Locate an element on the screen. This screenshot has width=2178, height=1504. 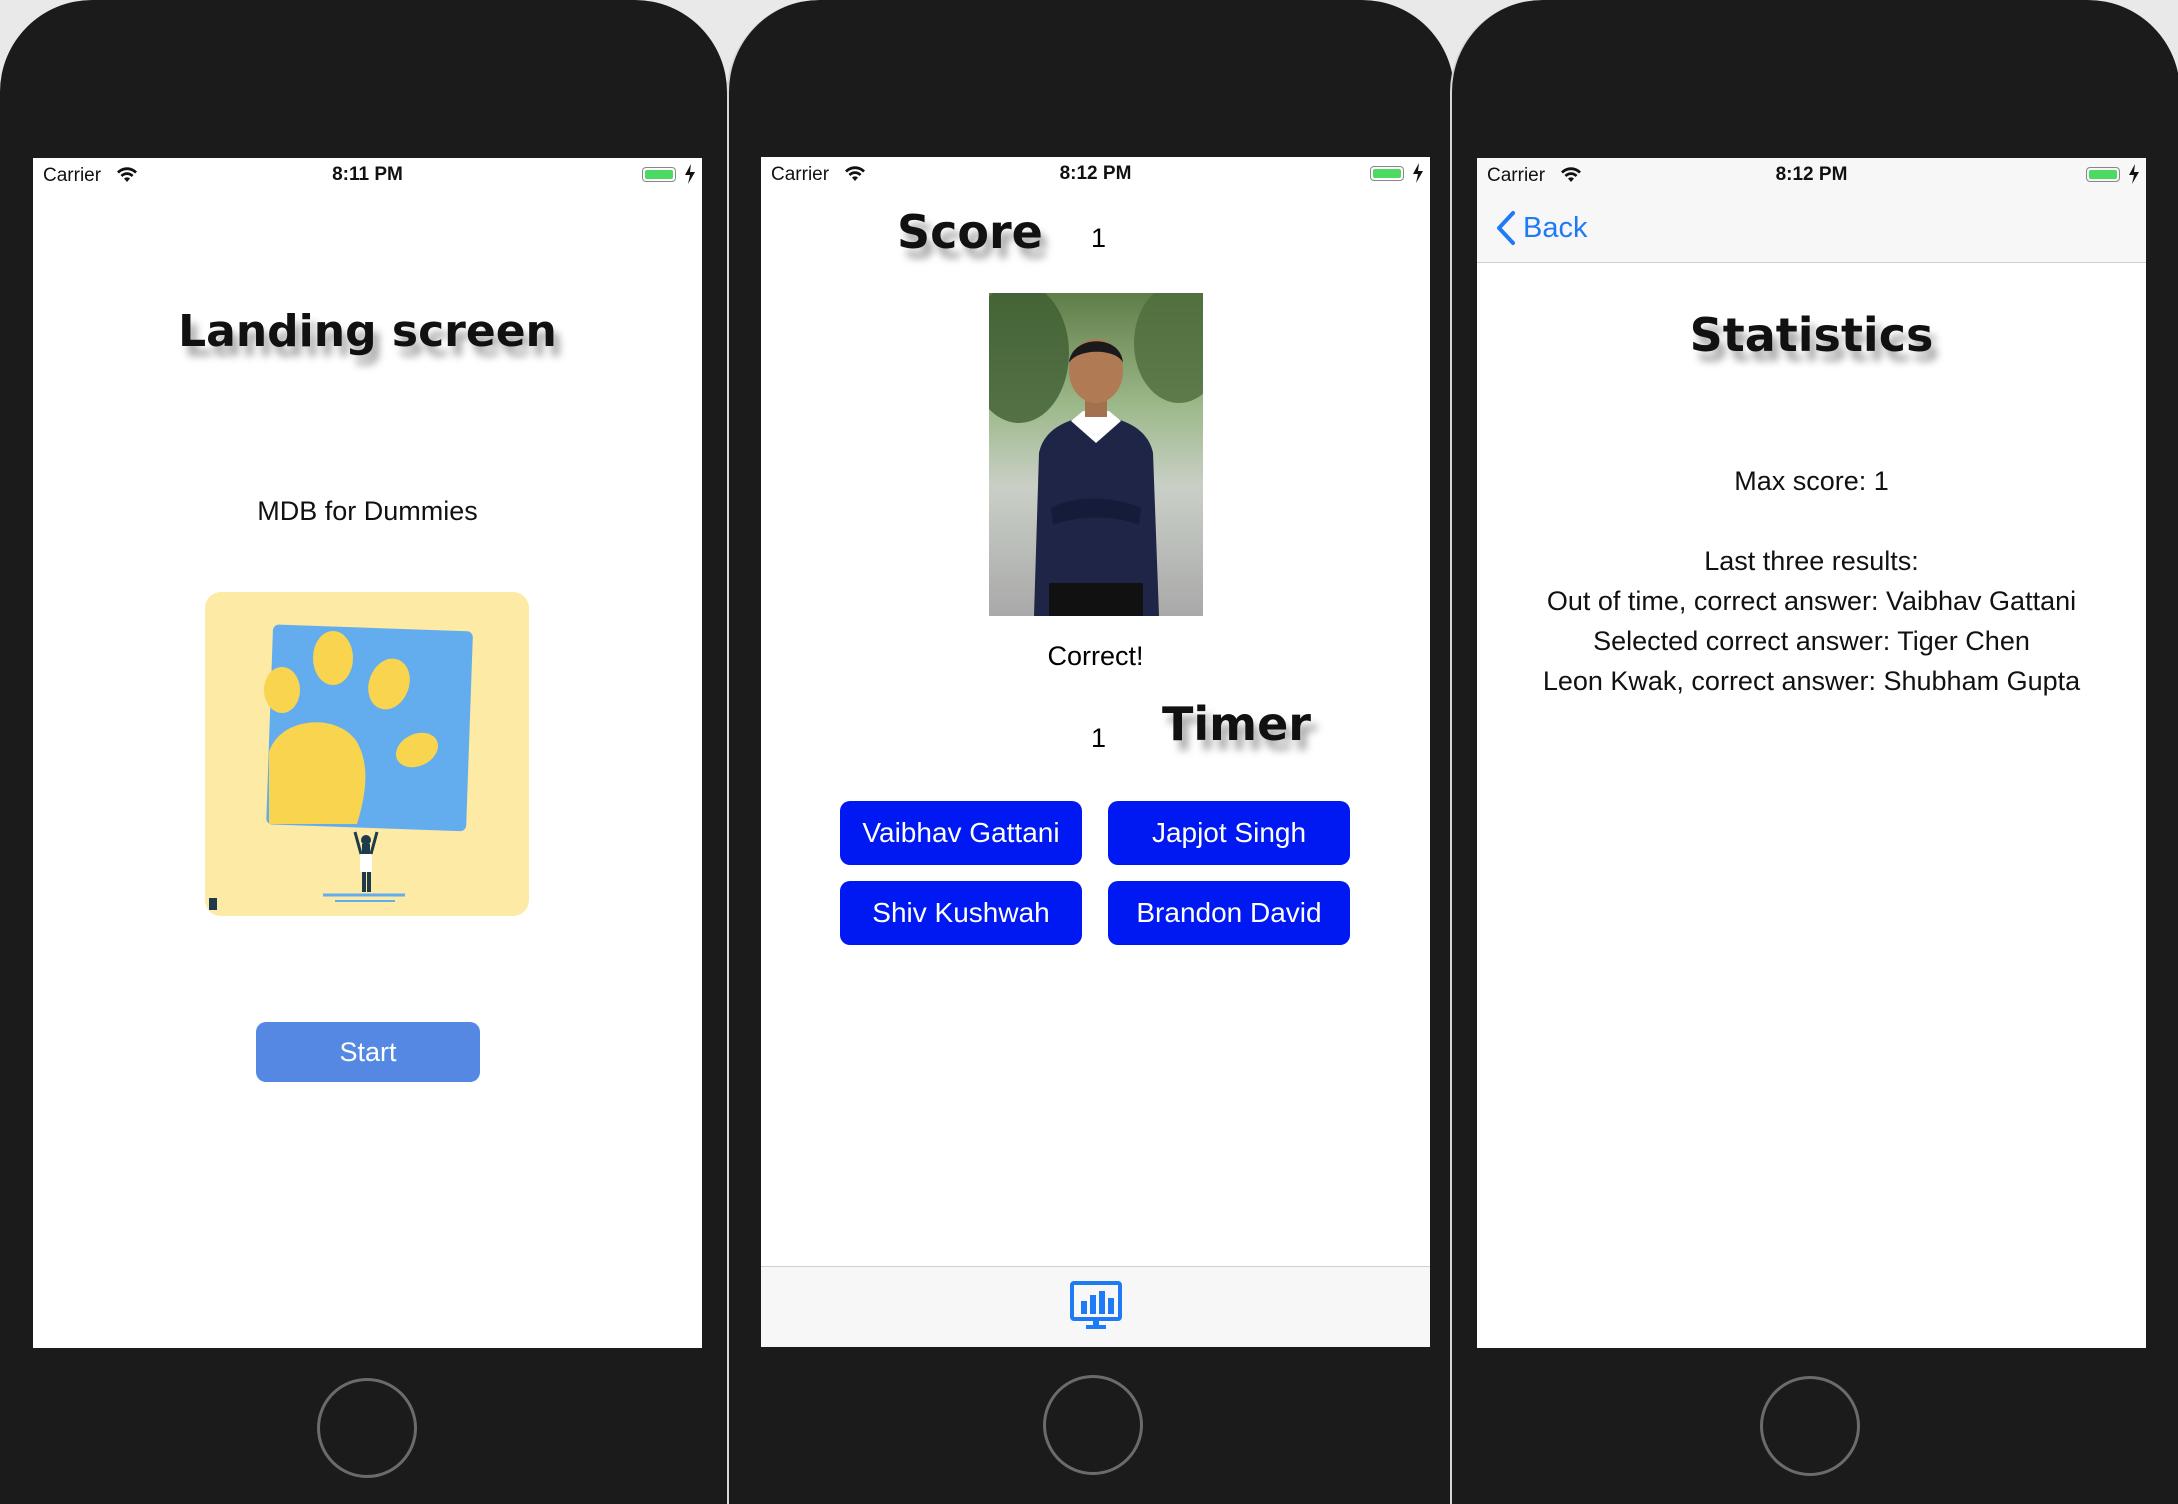
back-button: Back is located at coordinates (1541, 228).